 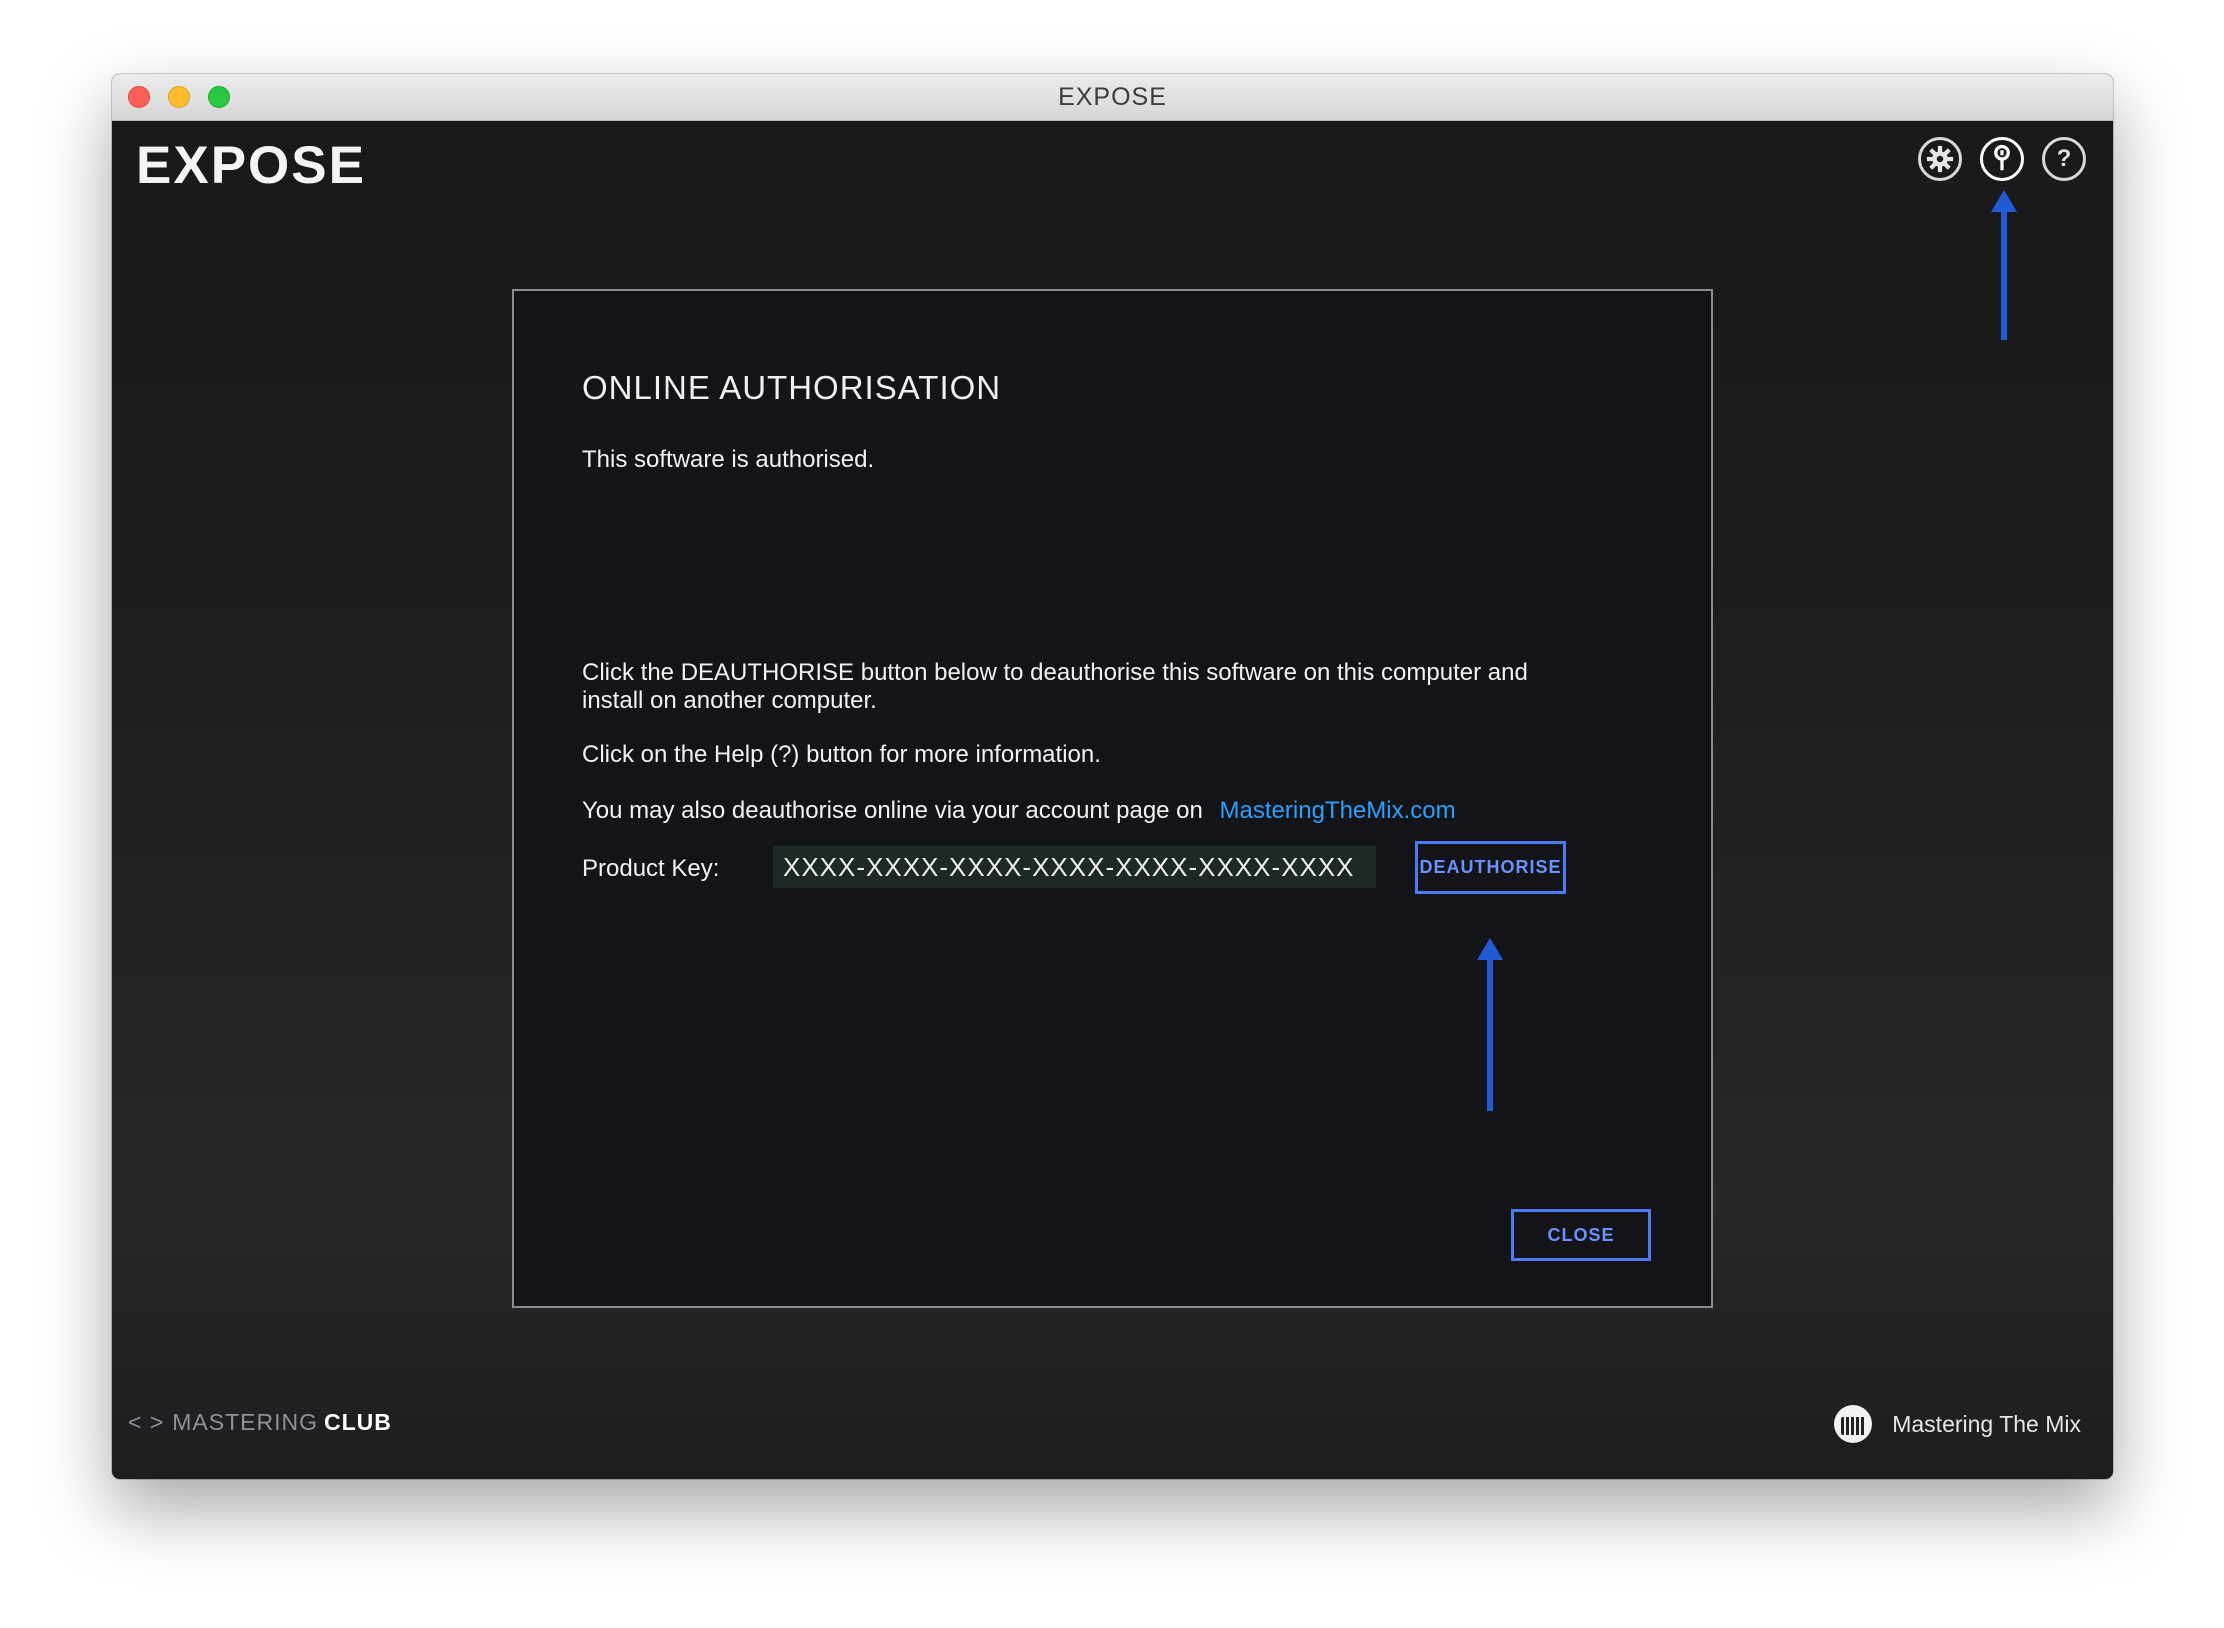 What do you see at coordinates (1986, 1423) in the screenshot?
I see `mastering-the-mix-label: Mastering The Mix` at bounding box center [1986, 1423].